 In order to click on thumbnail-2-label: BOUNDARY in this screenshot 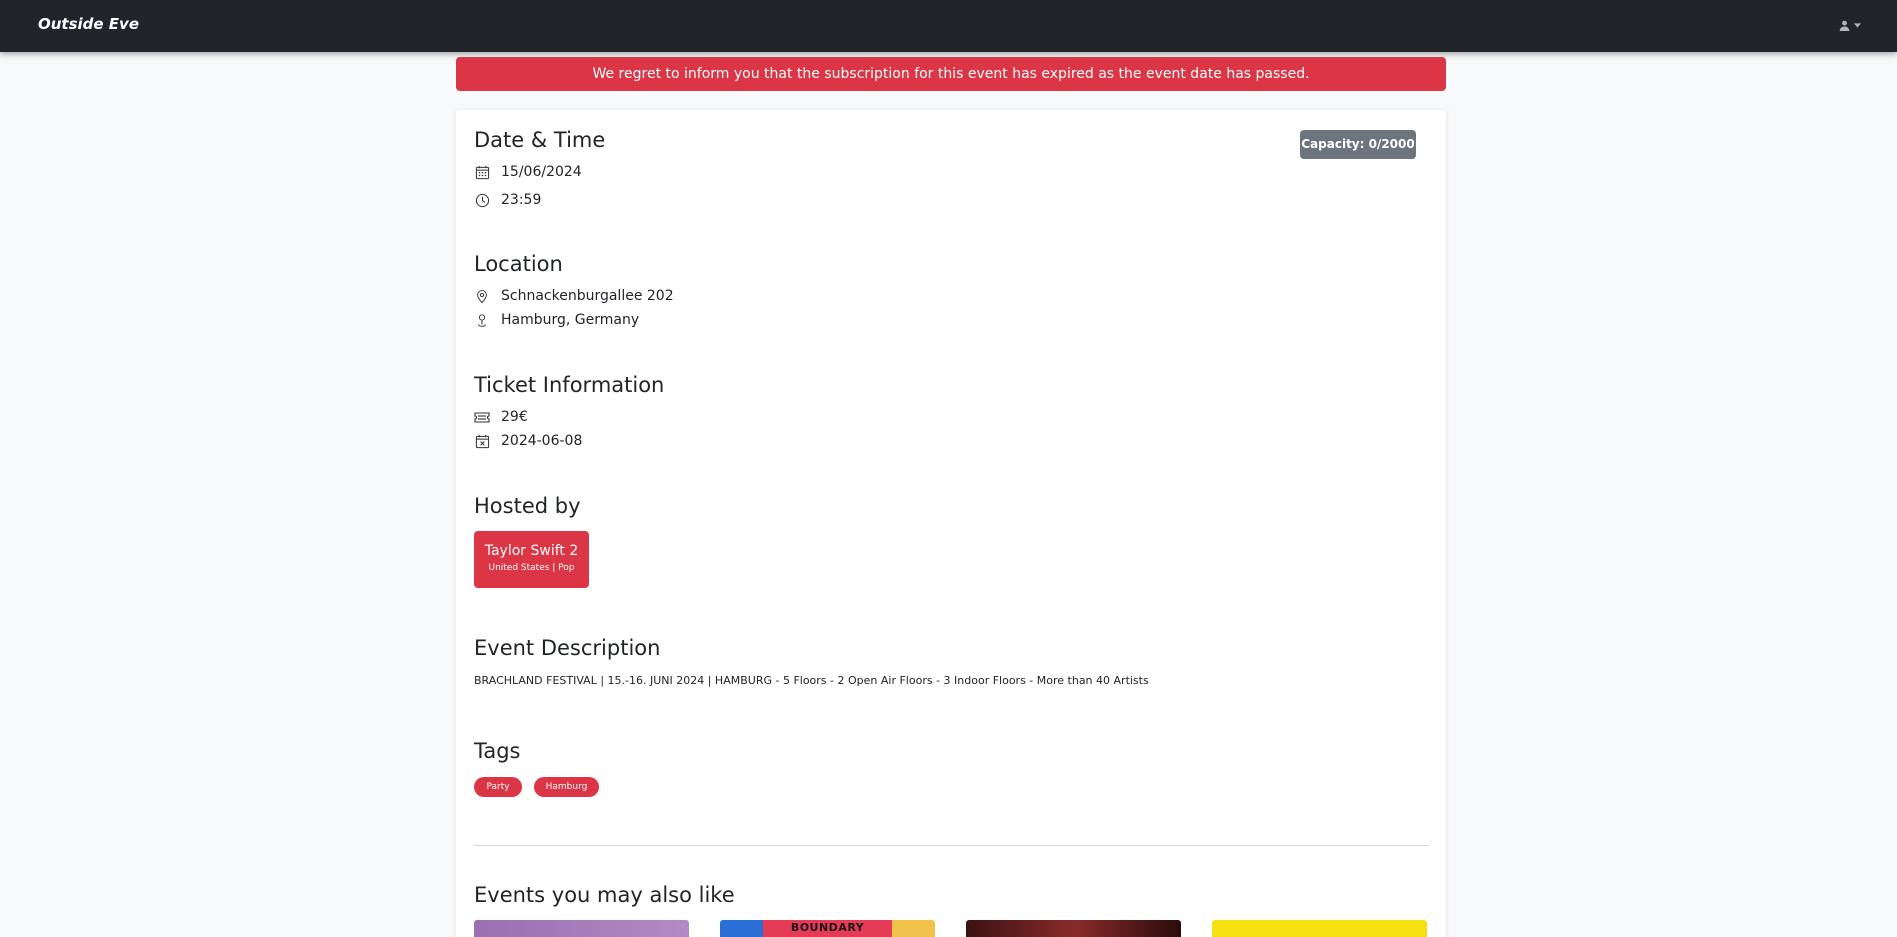, I will do `click(827, 927)`.